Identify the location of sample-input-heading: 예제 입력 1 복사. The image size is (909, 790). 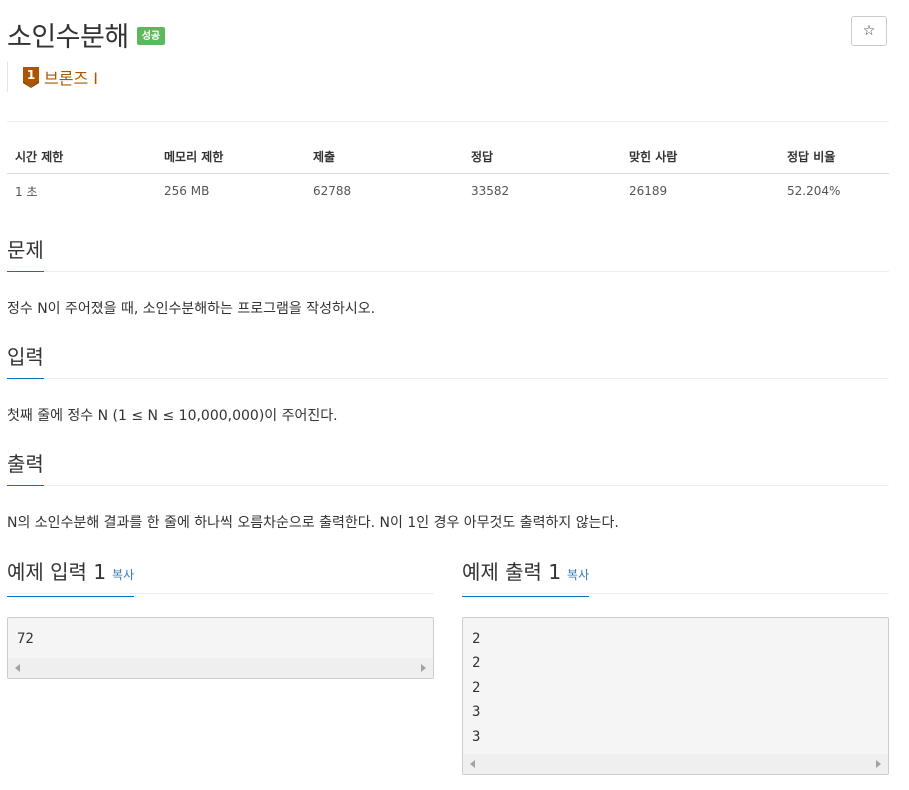
(71, 578).